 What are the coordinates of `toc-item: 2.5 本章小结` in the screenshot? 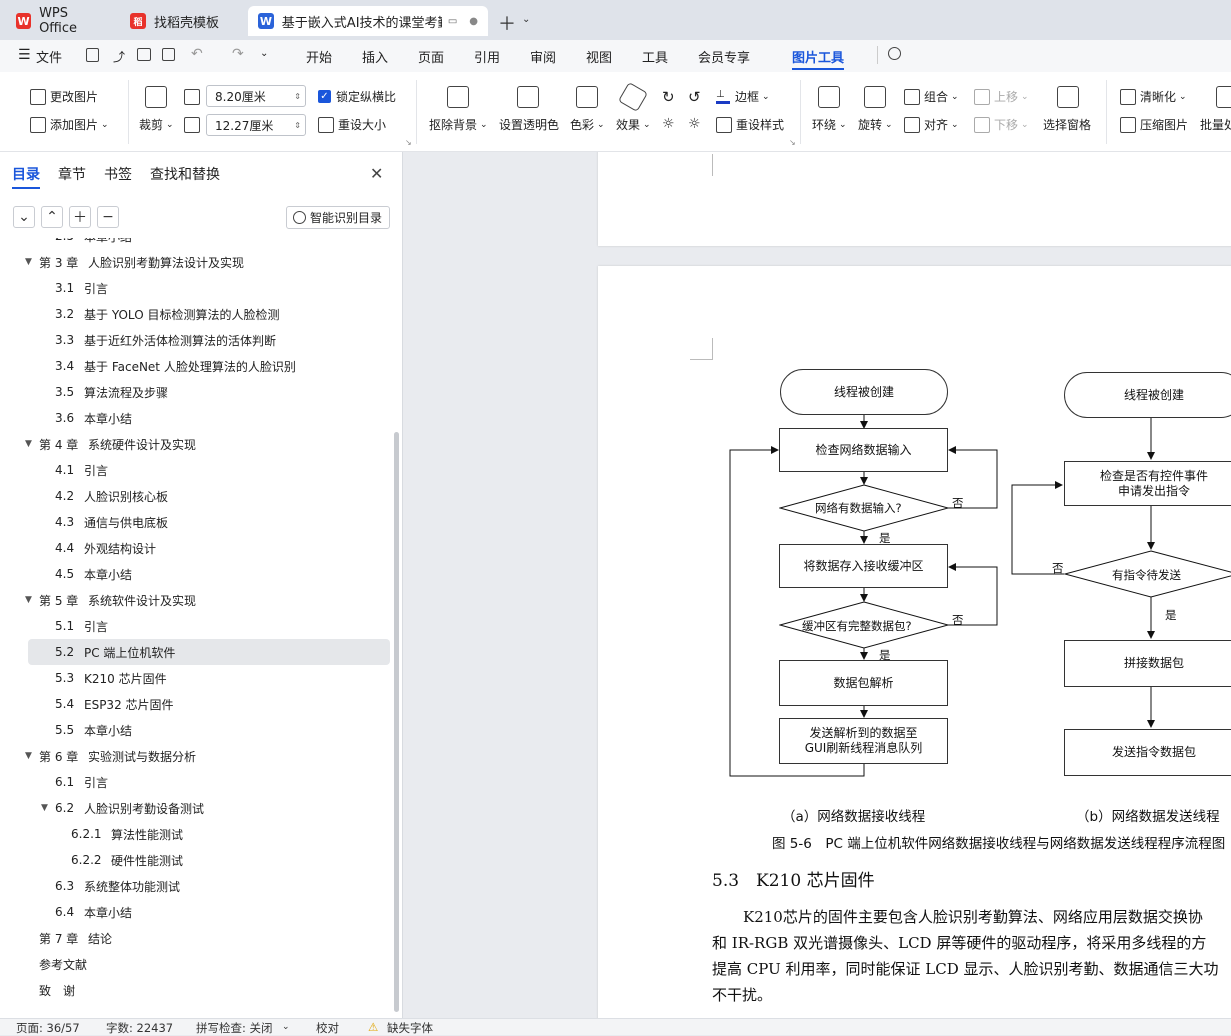 It's located at (197, 243).